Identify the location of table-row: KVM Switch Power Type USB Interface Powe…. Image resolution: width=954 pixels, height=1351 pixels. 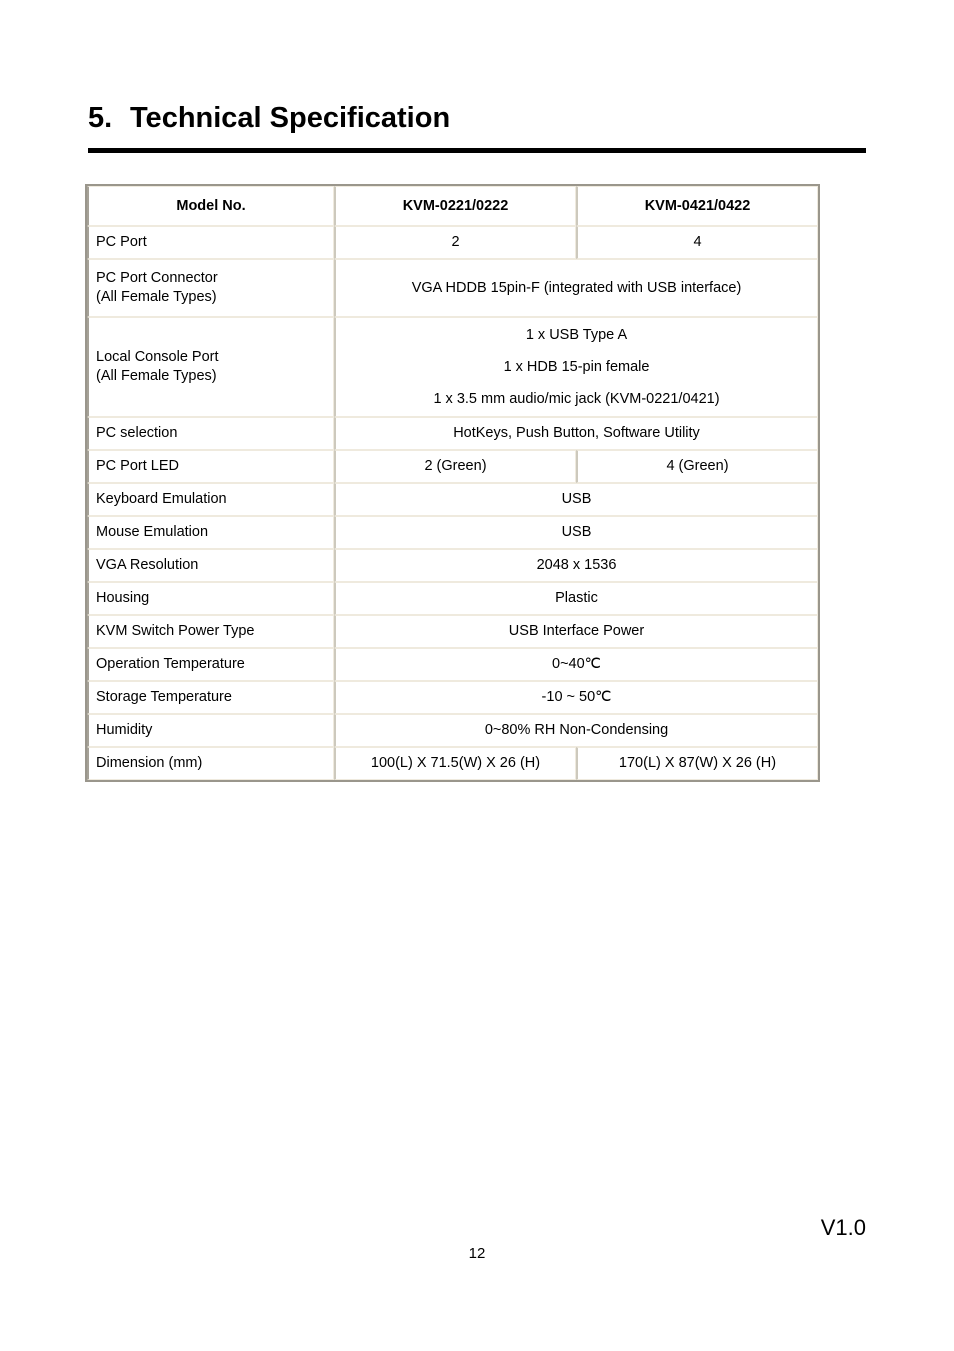
(452, 631).